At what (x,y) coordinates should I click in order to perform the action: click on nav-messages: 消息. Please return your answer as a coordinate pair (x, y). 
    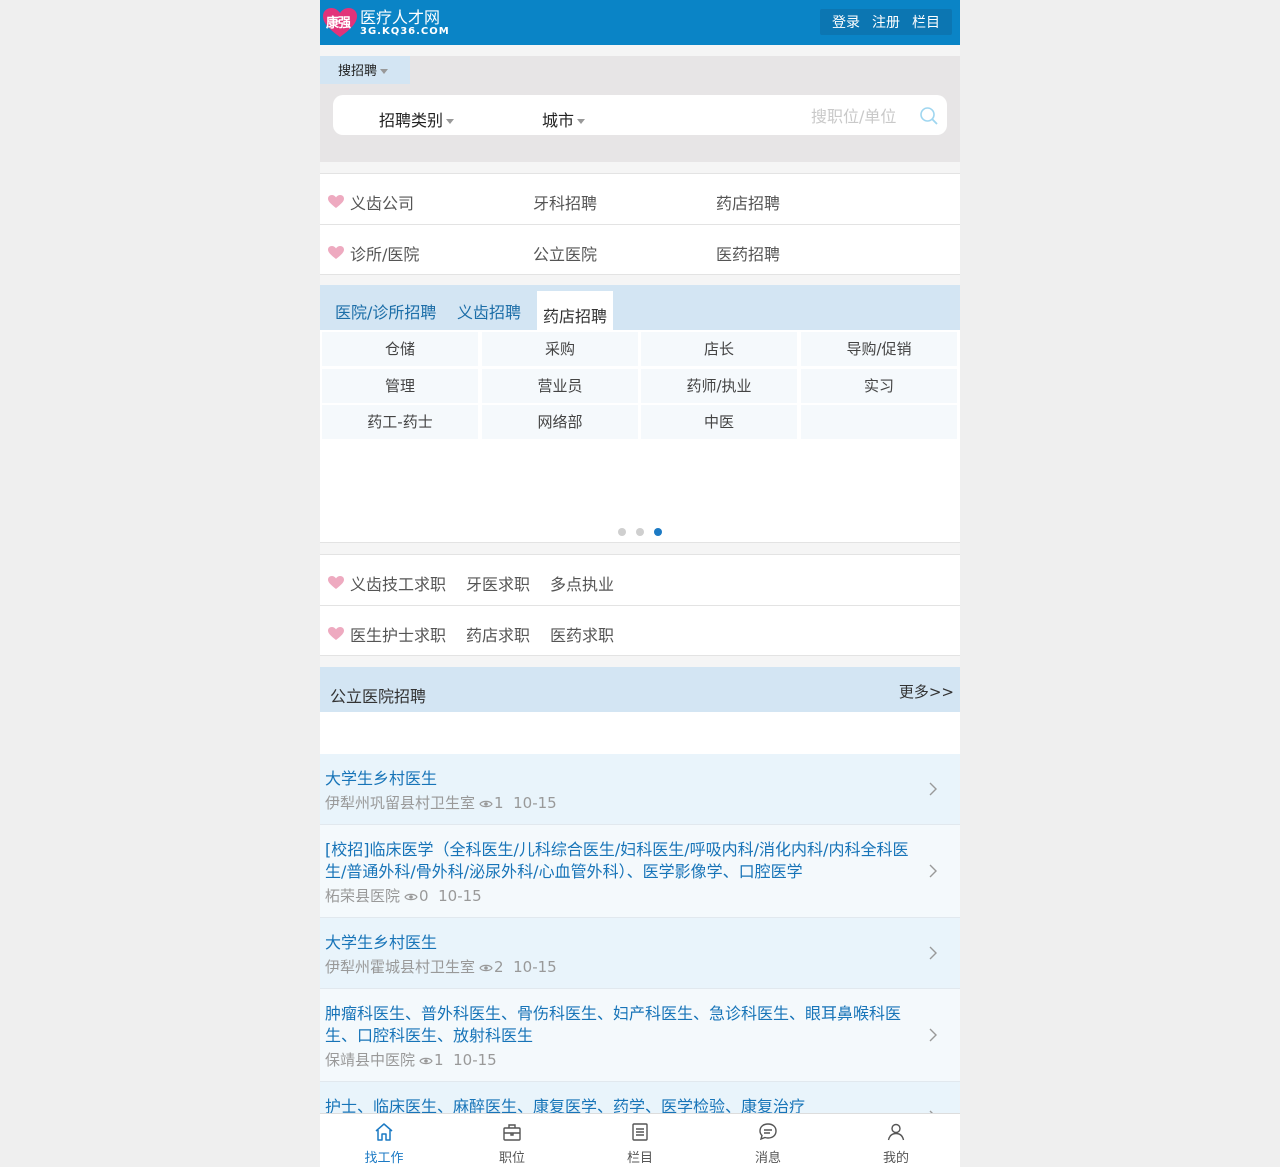
    Looking at the image, I should click on (768, 1140).